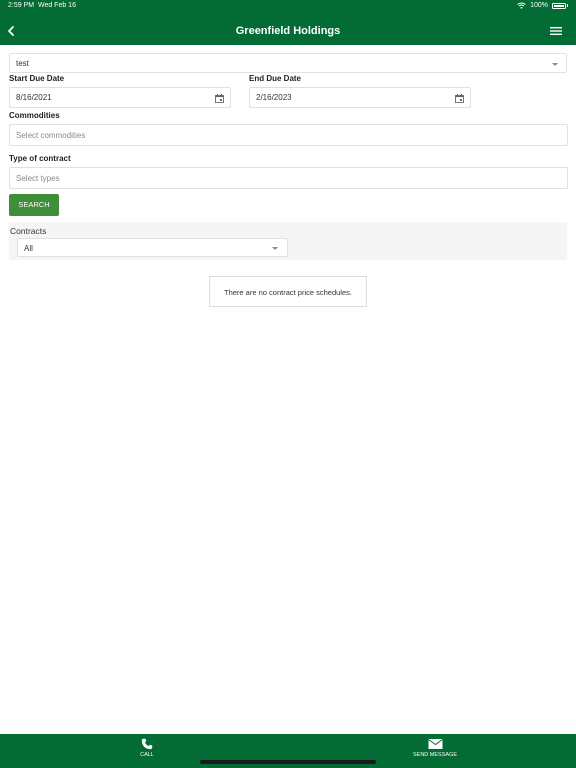  I want to click on home-indicator, so click(288, 762).